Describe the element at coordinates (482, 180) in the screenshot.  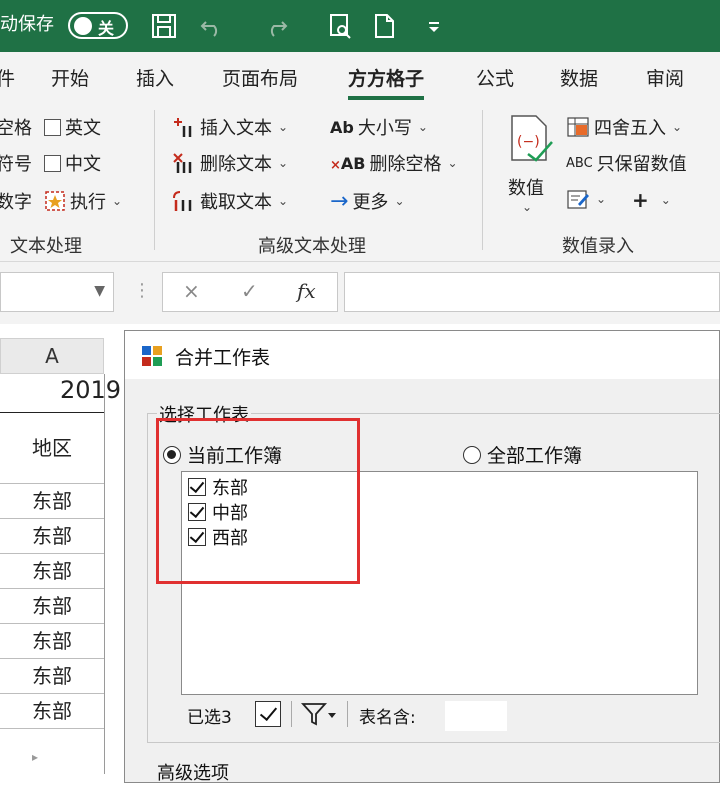
I see `ribbon-separator` at that location.